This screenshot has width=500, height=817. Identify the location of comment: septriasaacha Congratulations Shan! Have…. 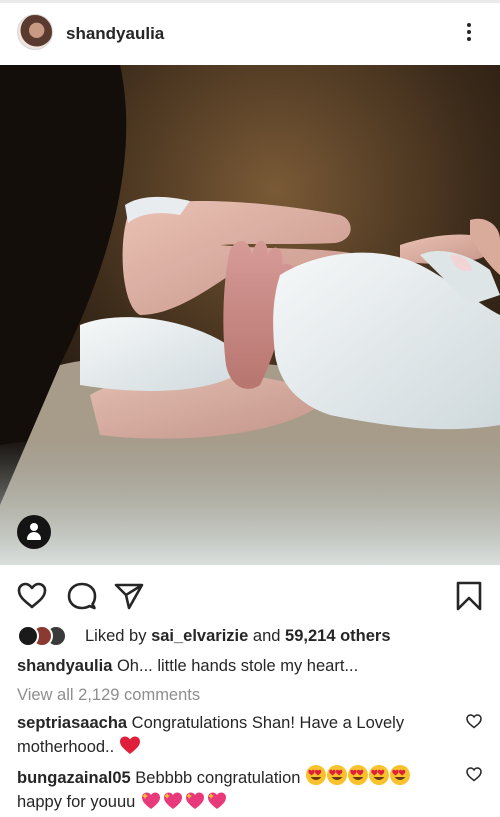
(237, 735).